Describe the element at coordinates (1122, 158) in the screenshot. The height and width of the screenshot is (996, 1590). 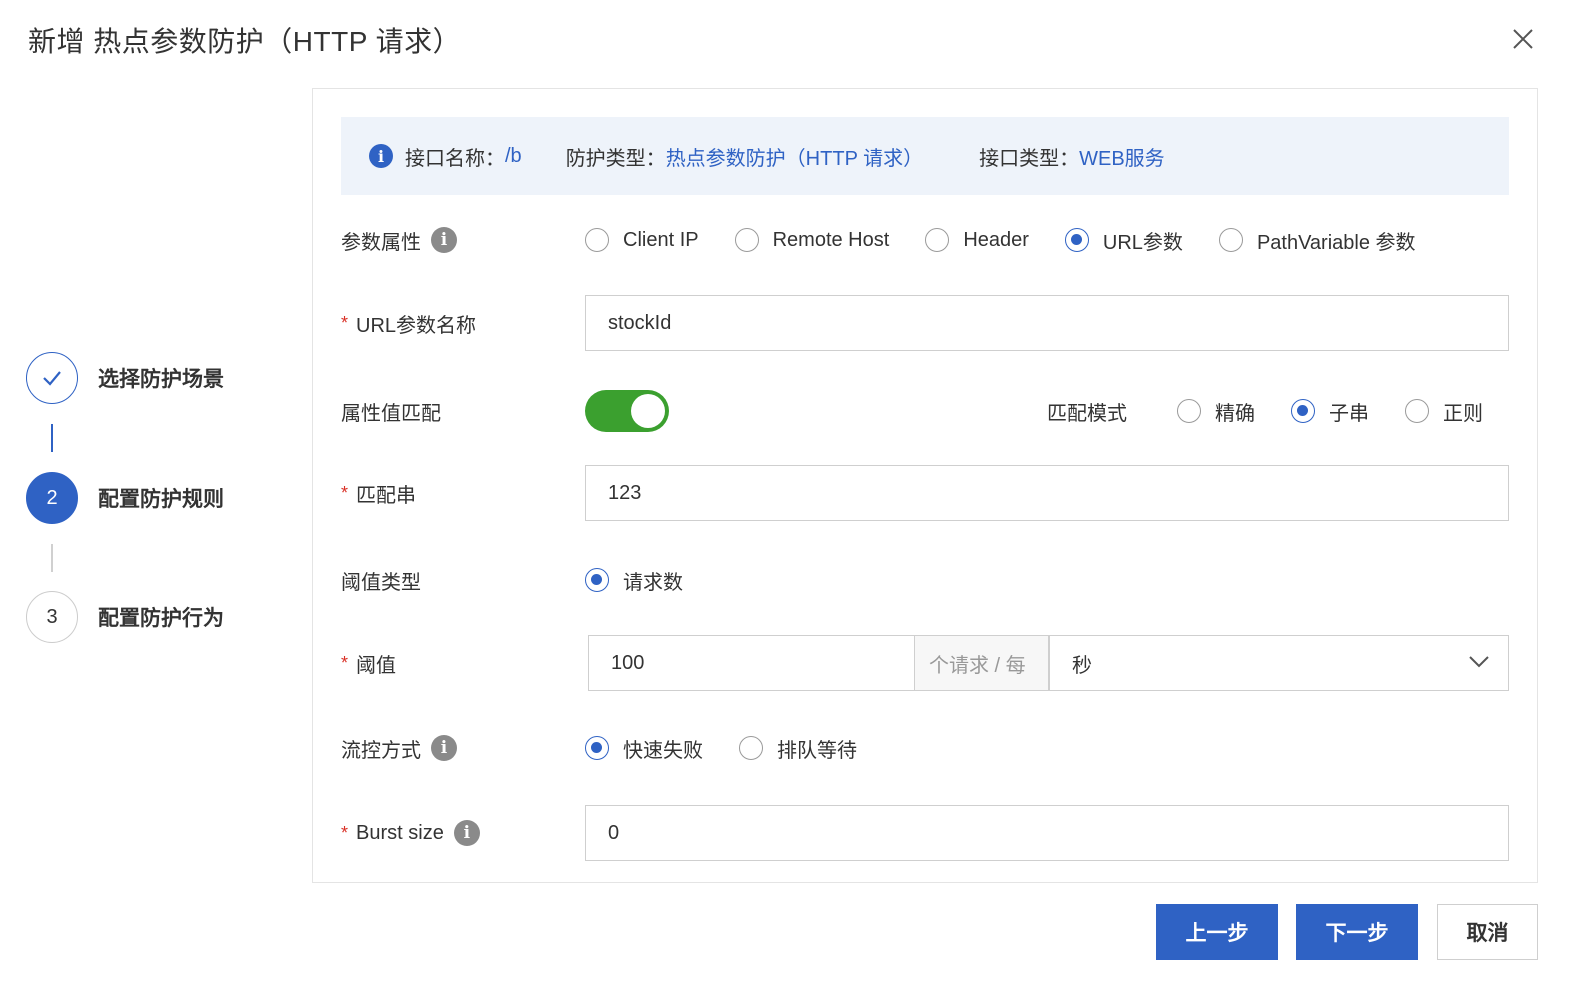
I see `api-type-value: WEB服务` at that location.